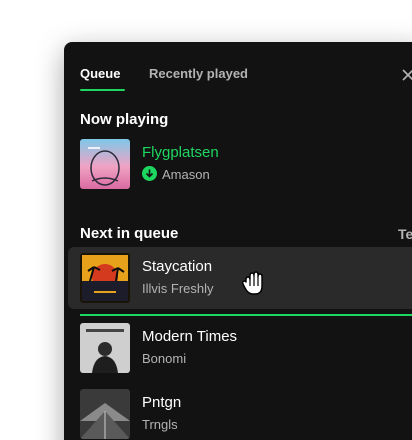 The width and height of the screenshot is (412, 440). What do you see at coordinates (190, 336) in the screenshot?
I see `track-title: Modern Times` at bounding box center [190, 336].